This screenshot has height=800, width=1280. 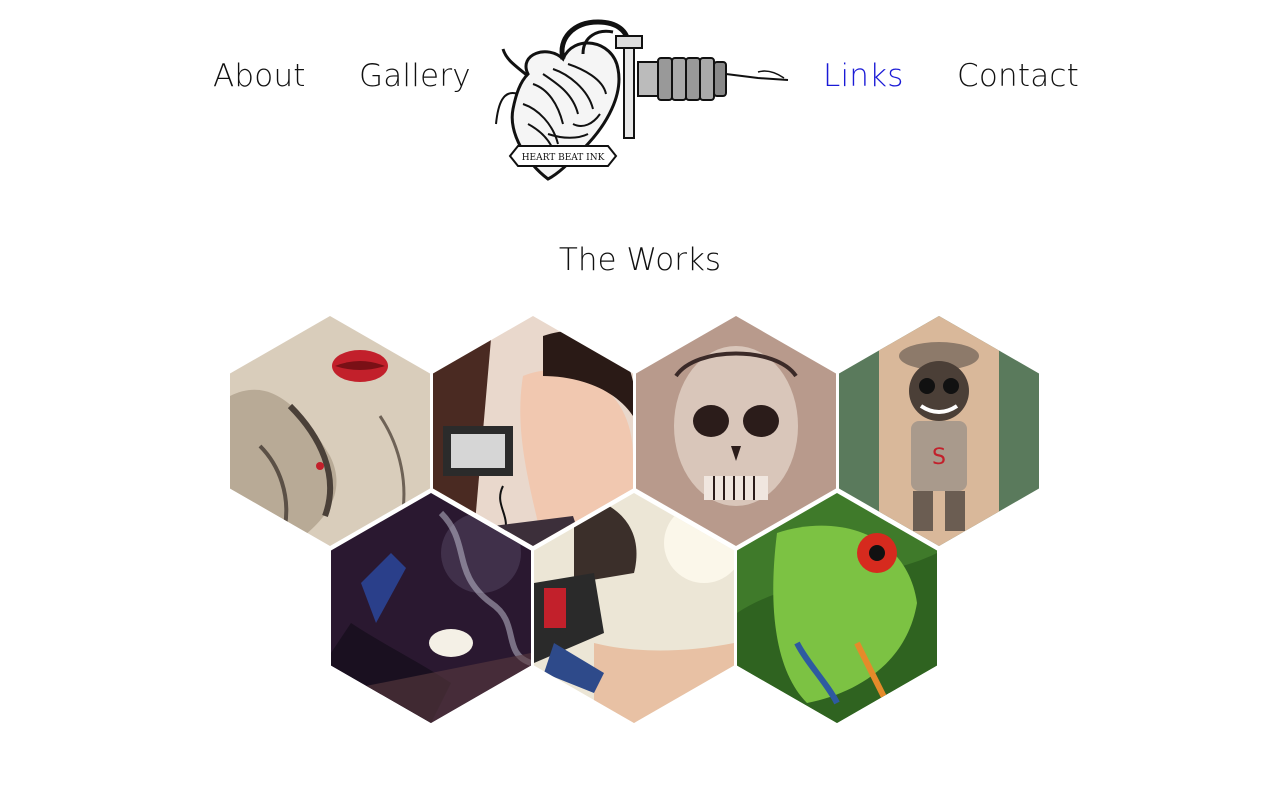 I want to click on nav-contact: Contact, so click(x=1018, y=76).